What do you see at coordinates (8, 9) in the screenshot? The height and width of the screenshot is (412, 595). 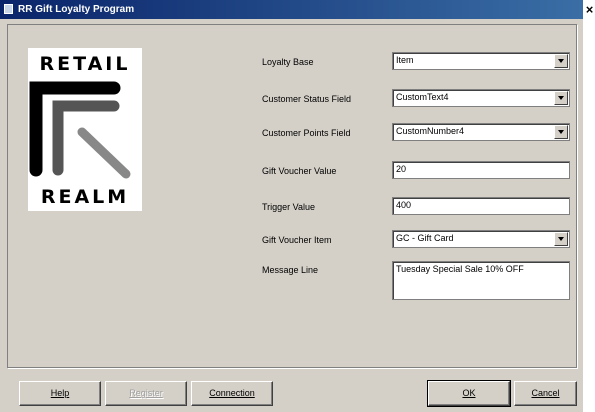 I see `app-icon` at bounding box center [8, 9].